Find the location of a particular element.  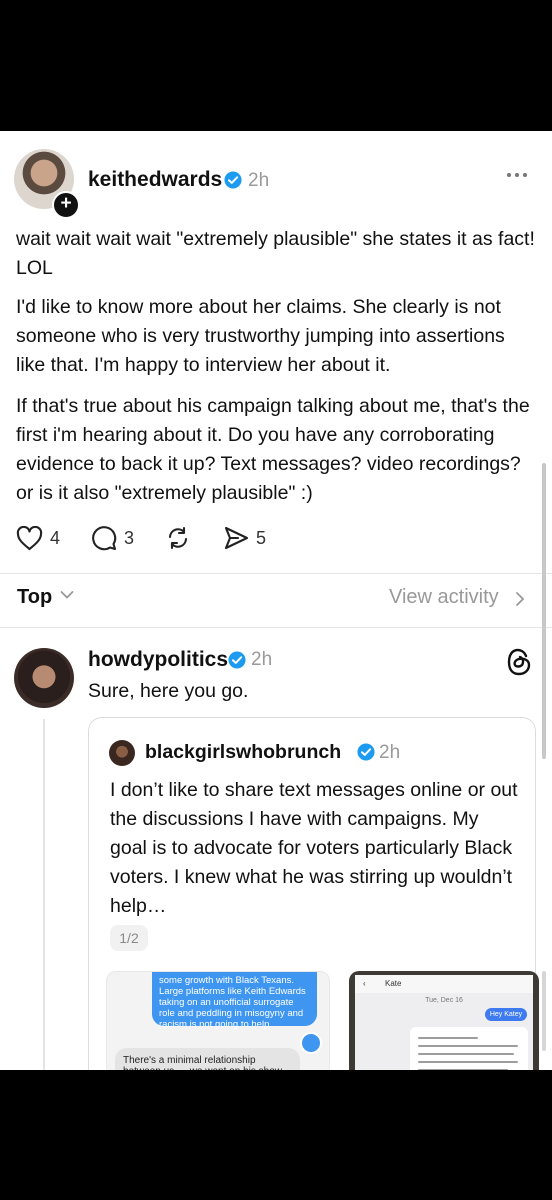

more-dots-icon is located at coordinates (519, 177).